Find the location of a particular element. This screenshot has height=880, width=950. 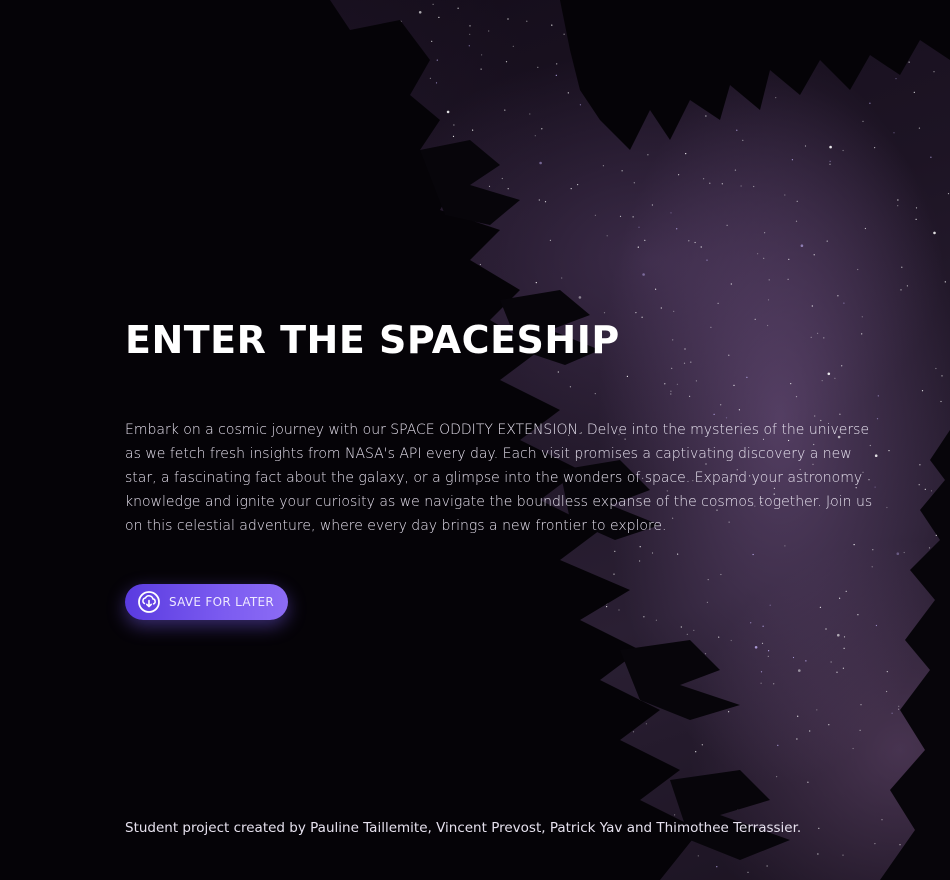

save-for-later-button: SAVE FOR LATER is located at coordinates (207, 602).